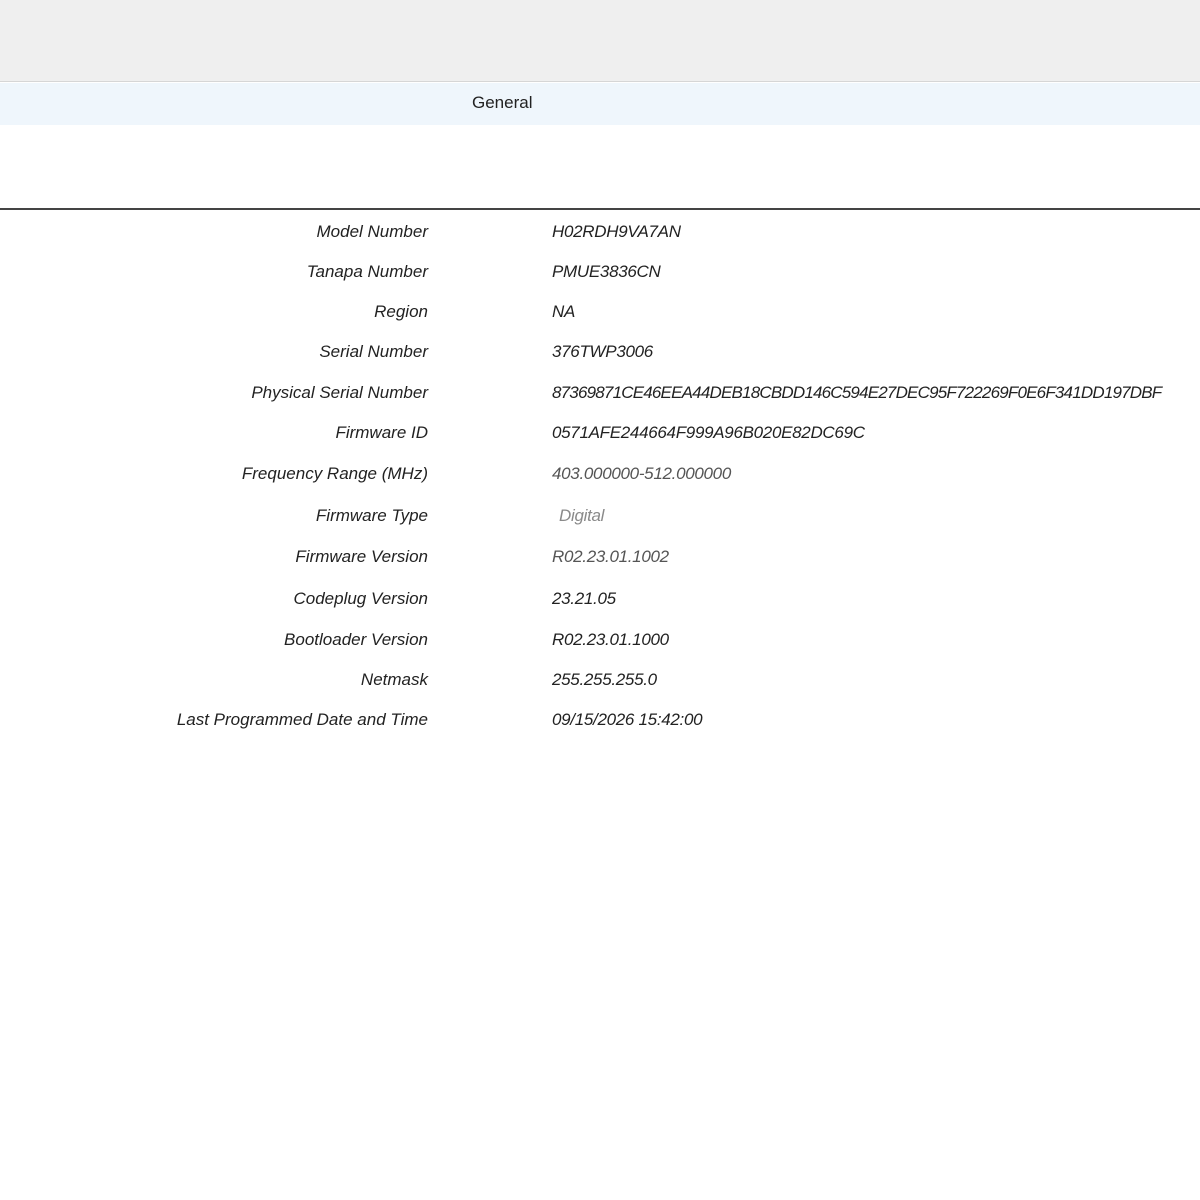  I want to click on firmware-version-label: Firmware Version, so click(361, 556).